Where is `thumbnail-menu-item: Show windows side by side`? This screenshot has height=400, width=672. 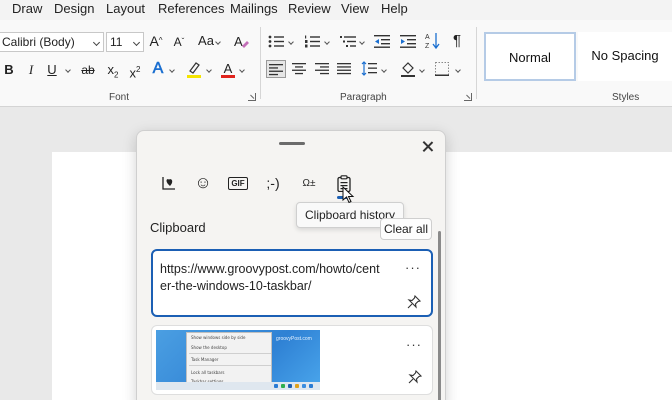 thumbnail-menu-item: Show windows side by side is located at coordinates (218, 337).